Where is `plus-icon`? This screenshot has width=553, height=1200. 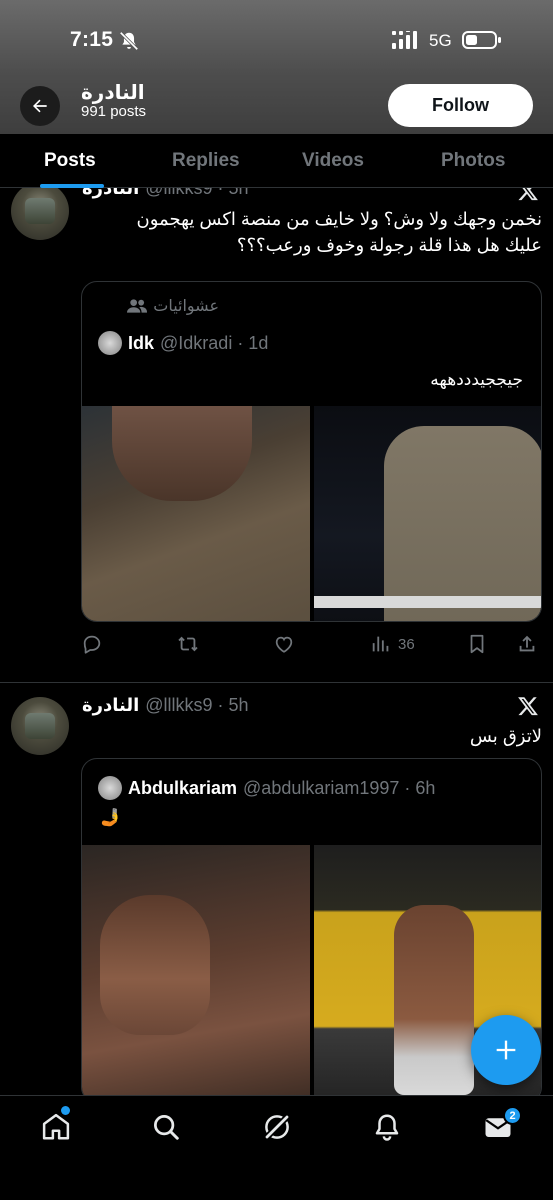 plus-icon is located at coordinates (506, 1050).